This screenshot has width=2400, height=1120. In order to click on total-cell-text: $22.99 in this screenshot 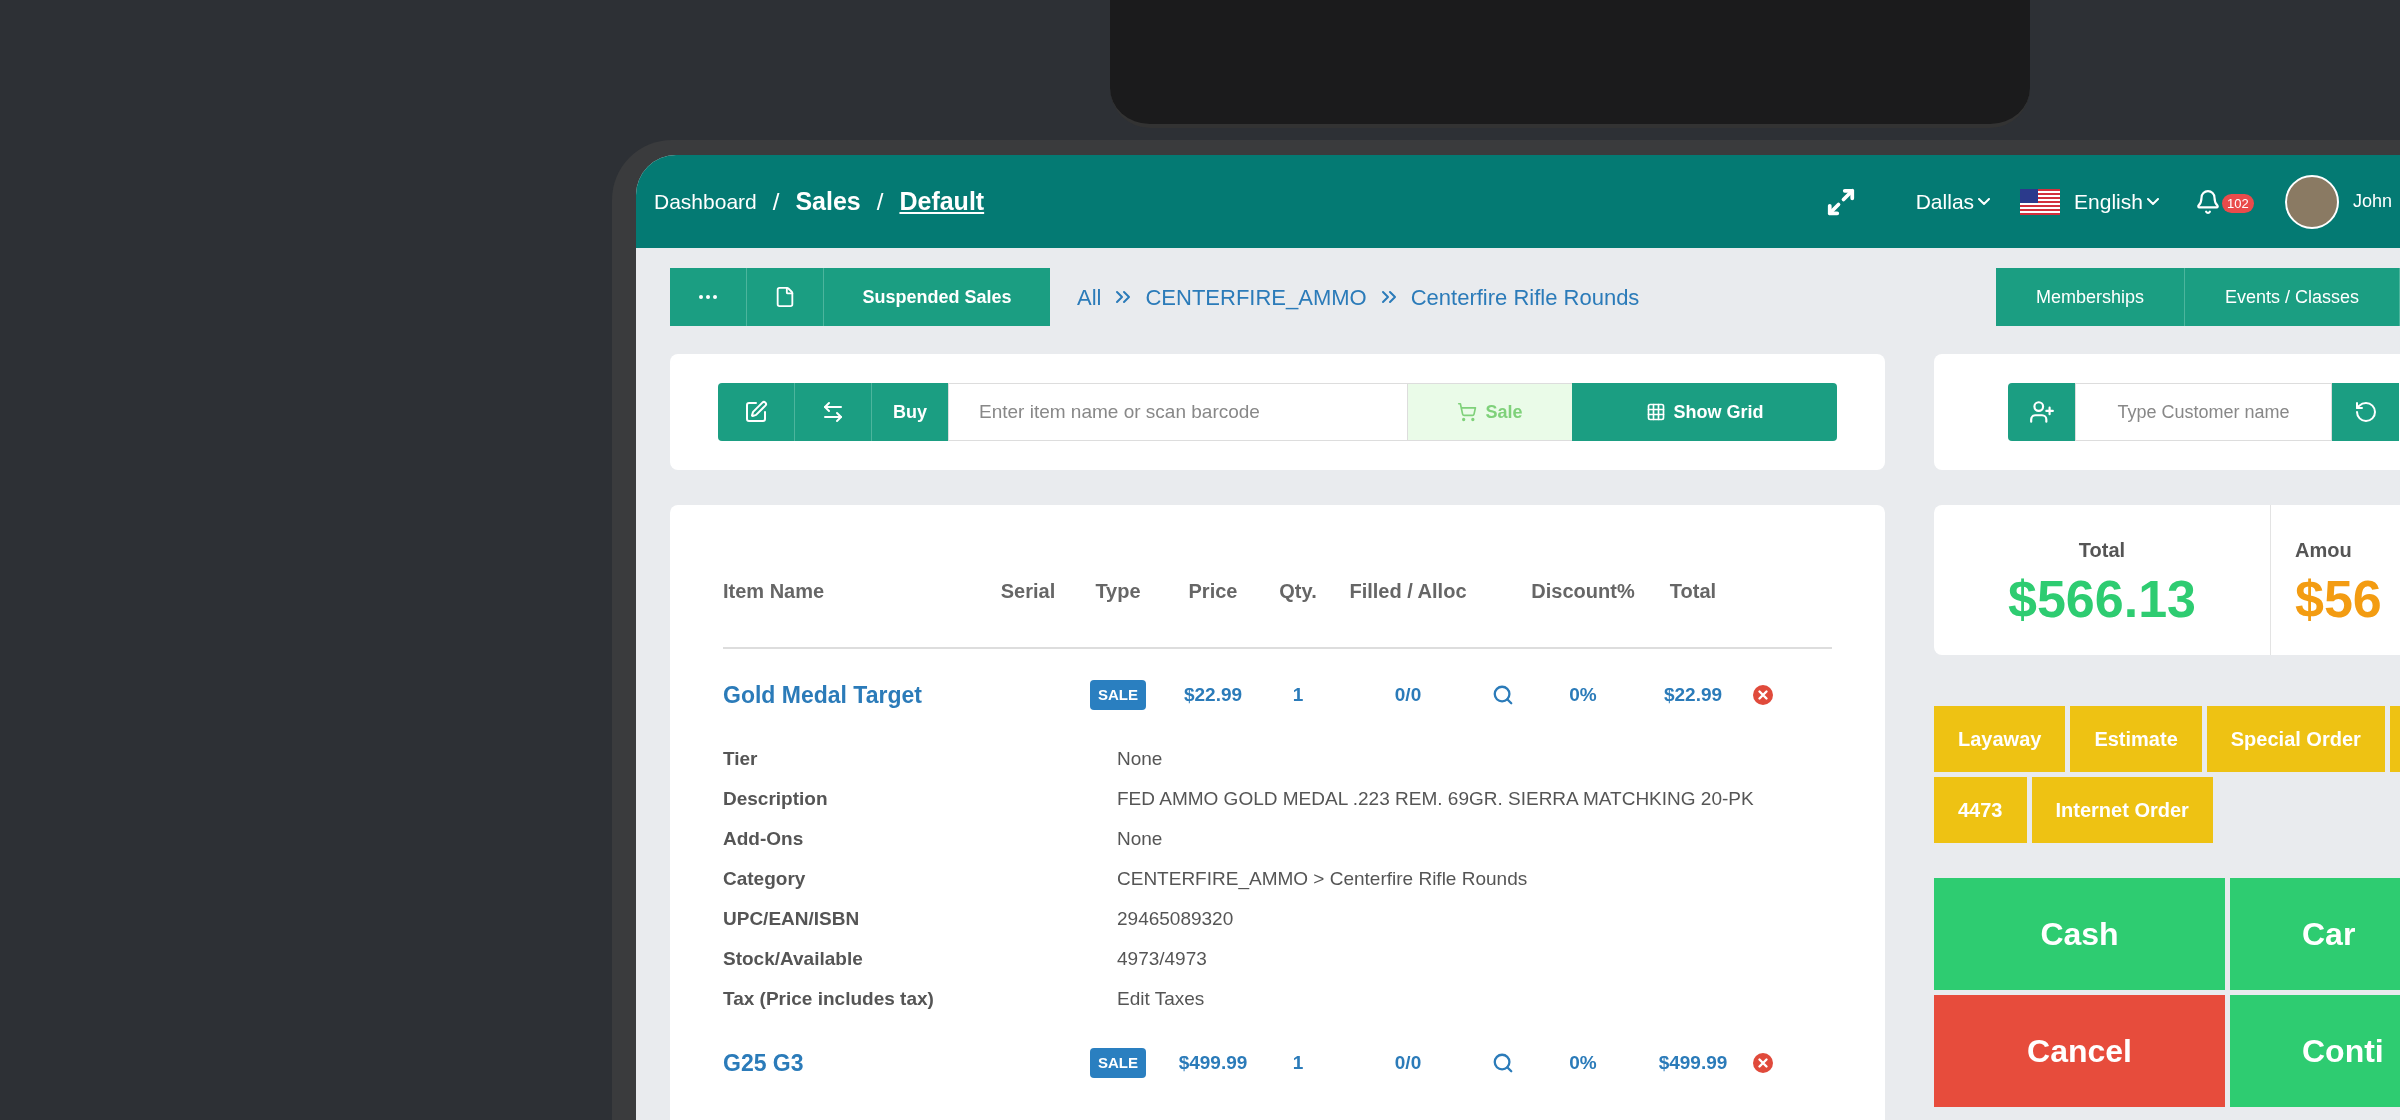, I will do `click(1693, 694)`.